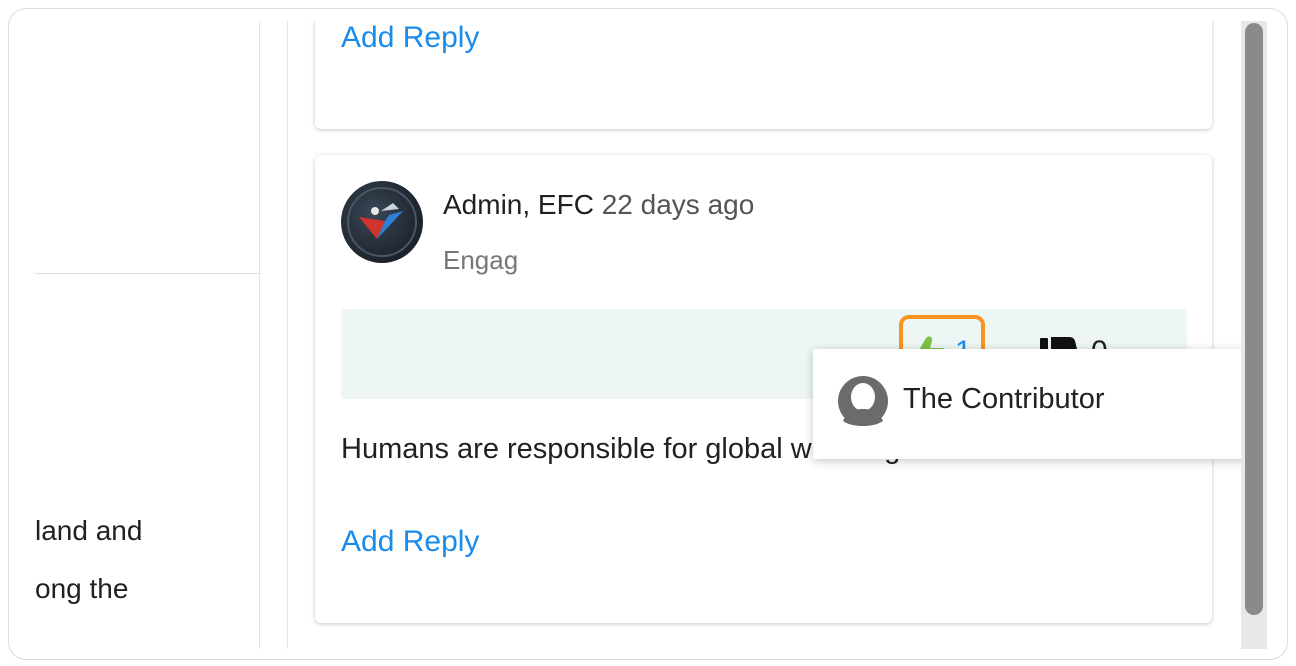 Image resolution: width=1296 pixels, height=666 pixels. I want to click on comment-header: Admin, EFC 22 days ago, so click(598, 205).